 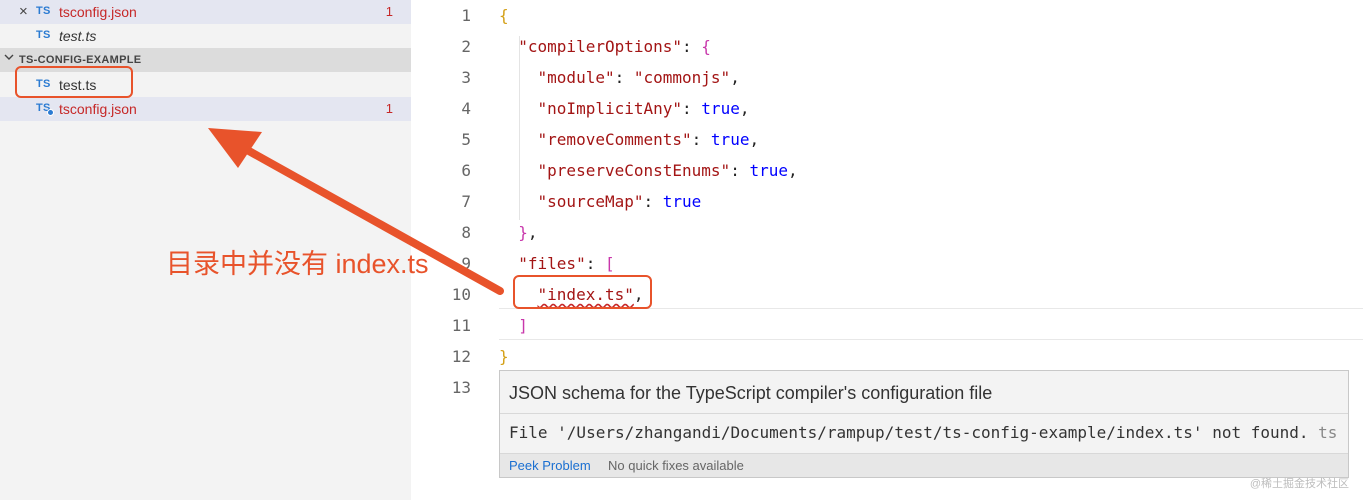 What do you see at coordinates (1299, 484) in the screenshot?
I see `watermark: @稀土掘金技术社区` at bounding box center [1299, 484].